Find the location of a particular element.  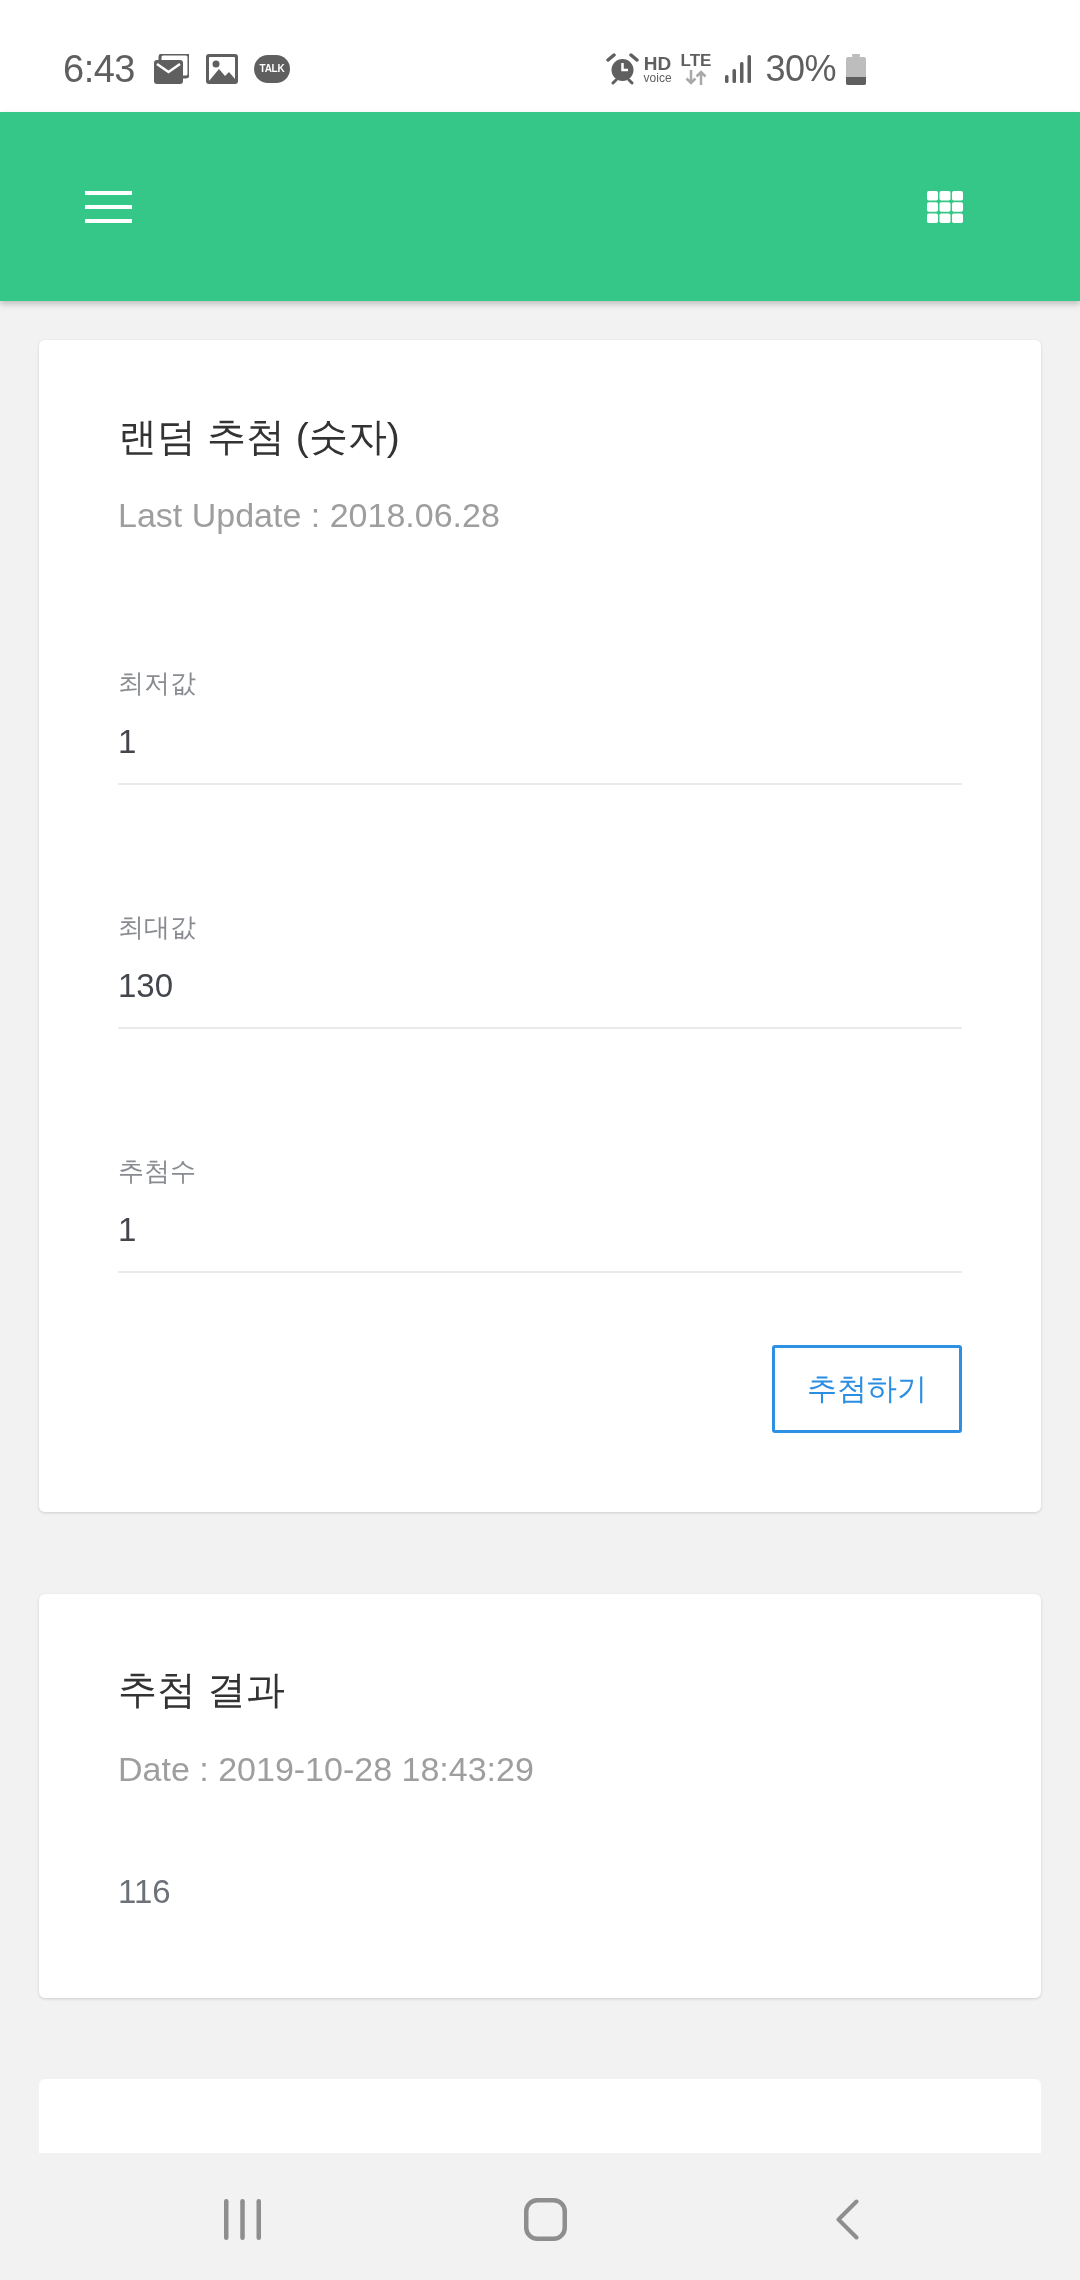

card-subtitle: Date : 2019-10-28 18:43:29 is located at coordinates (326, 1769).